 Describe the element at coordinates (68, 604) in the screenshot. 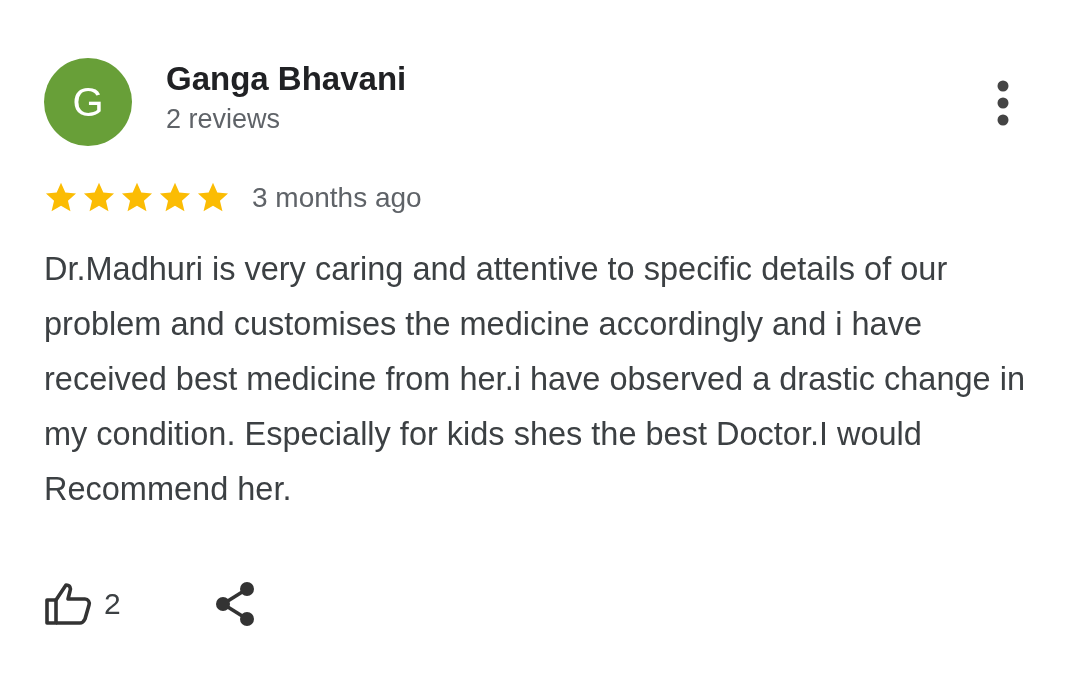

I see `thumbs-up-icon` at that location.